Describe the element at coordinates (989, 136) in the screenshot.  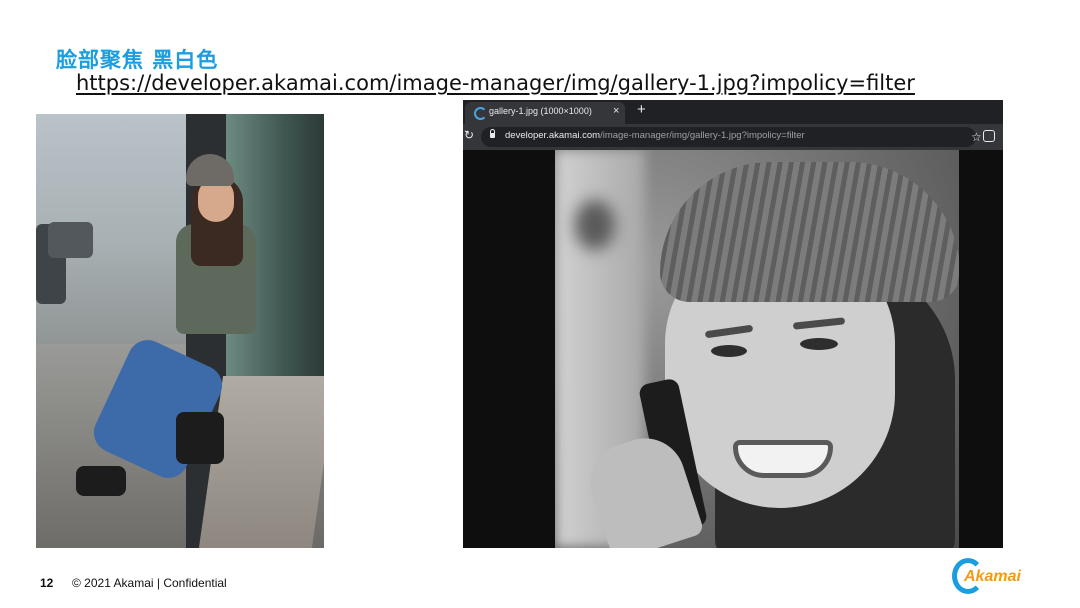
I see `extension-icon` at that location.